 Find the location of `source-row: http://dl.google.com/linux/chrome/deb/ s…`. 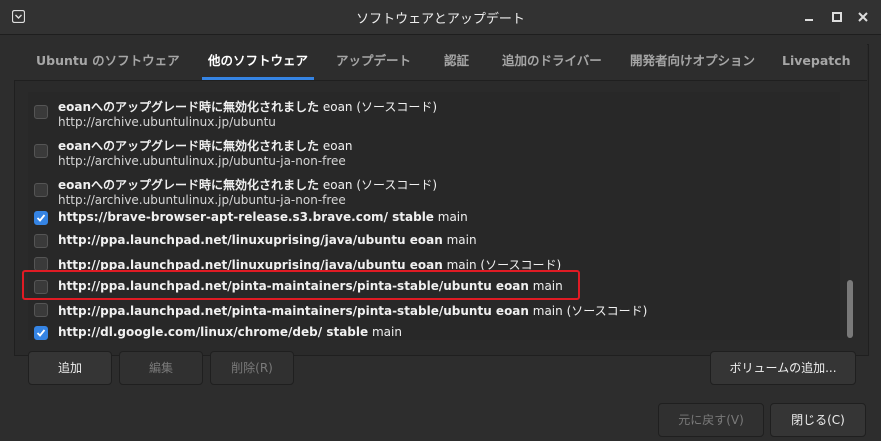

source-row: http://dl.google.com/linux/chrome/deb/ s… is located at coordinates (434, 331).